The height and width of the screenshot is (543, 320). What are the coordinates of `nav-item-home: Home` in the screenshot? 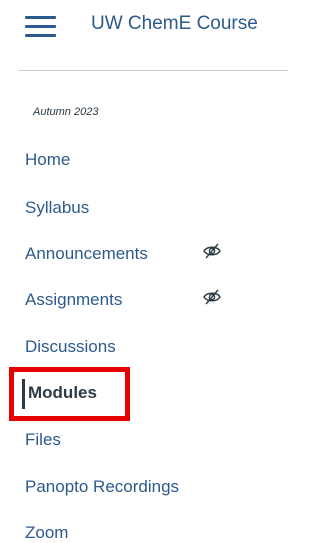 It's located at (47, 160).